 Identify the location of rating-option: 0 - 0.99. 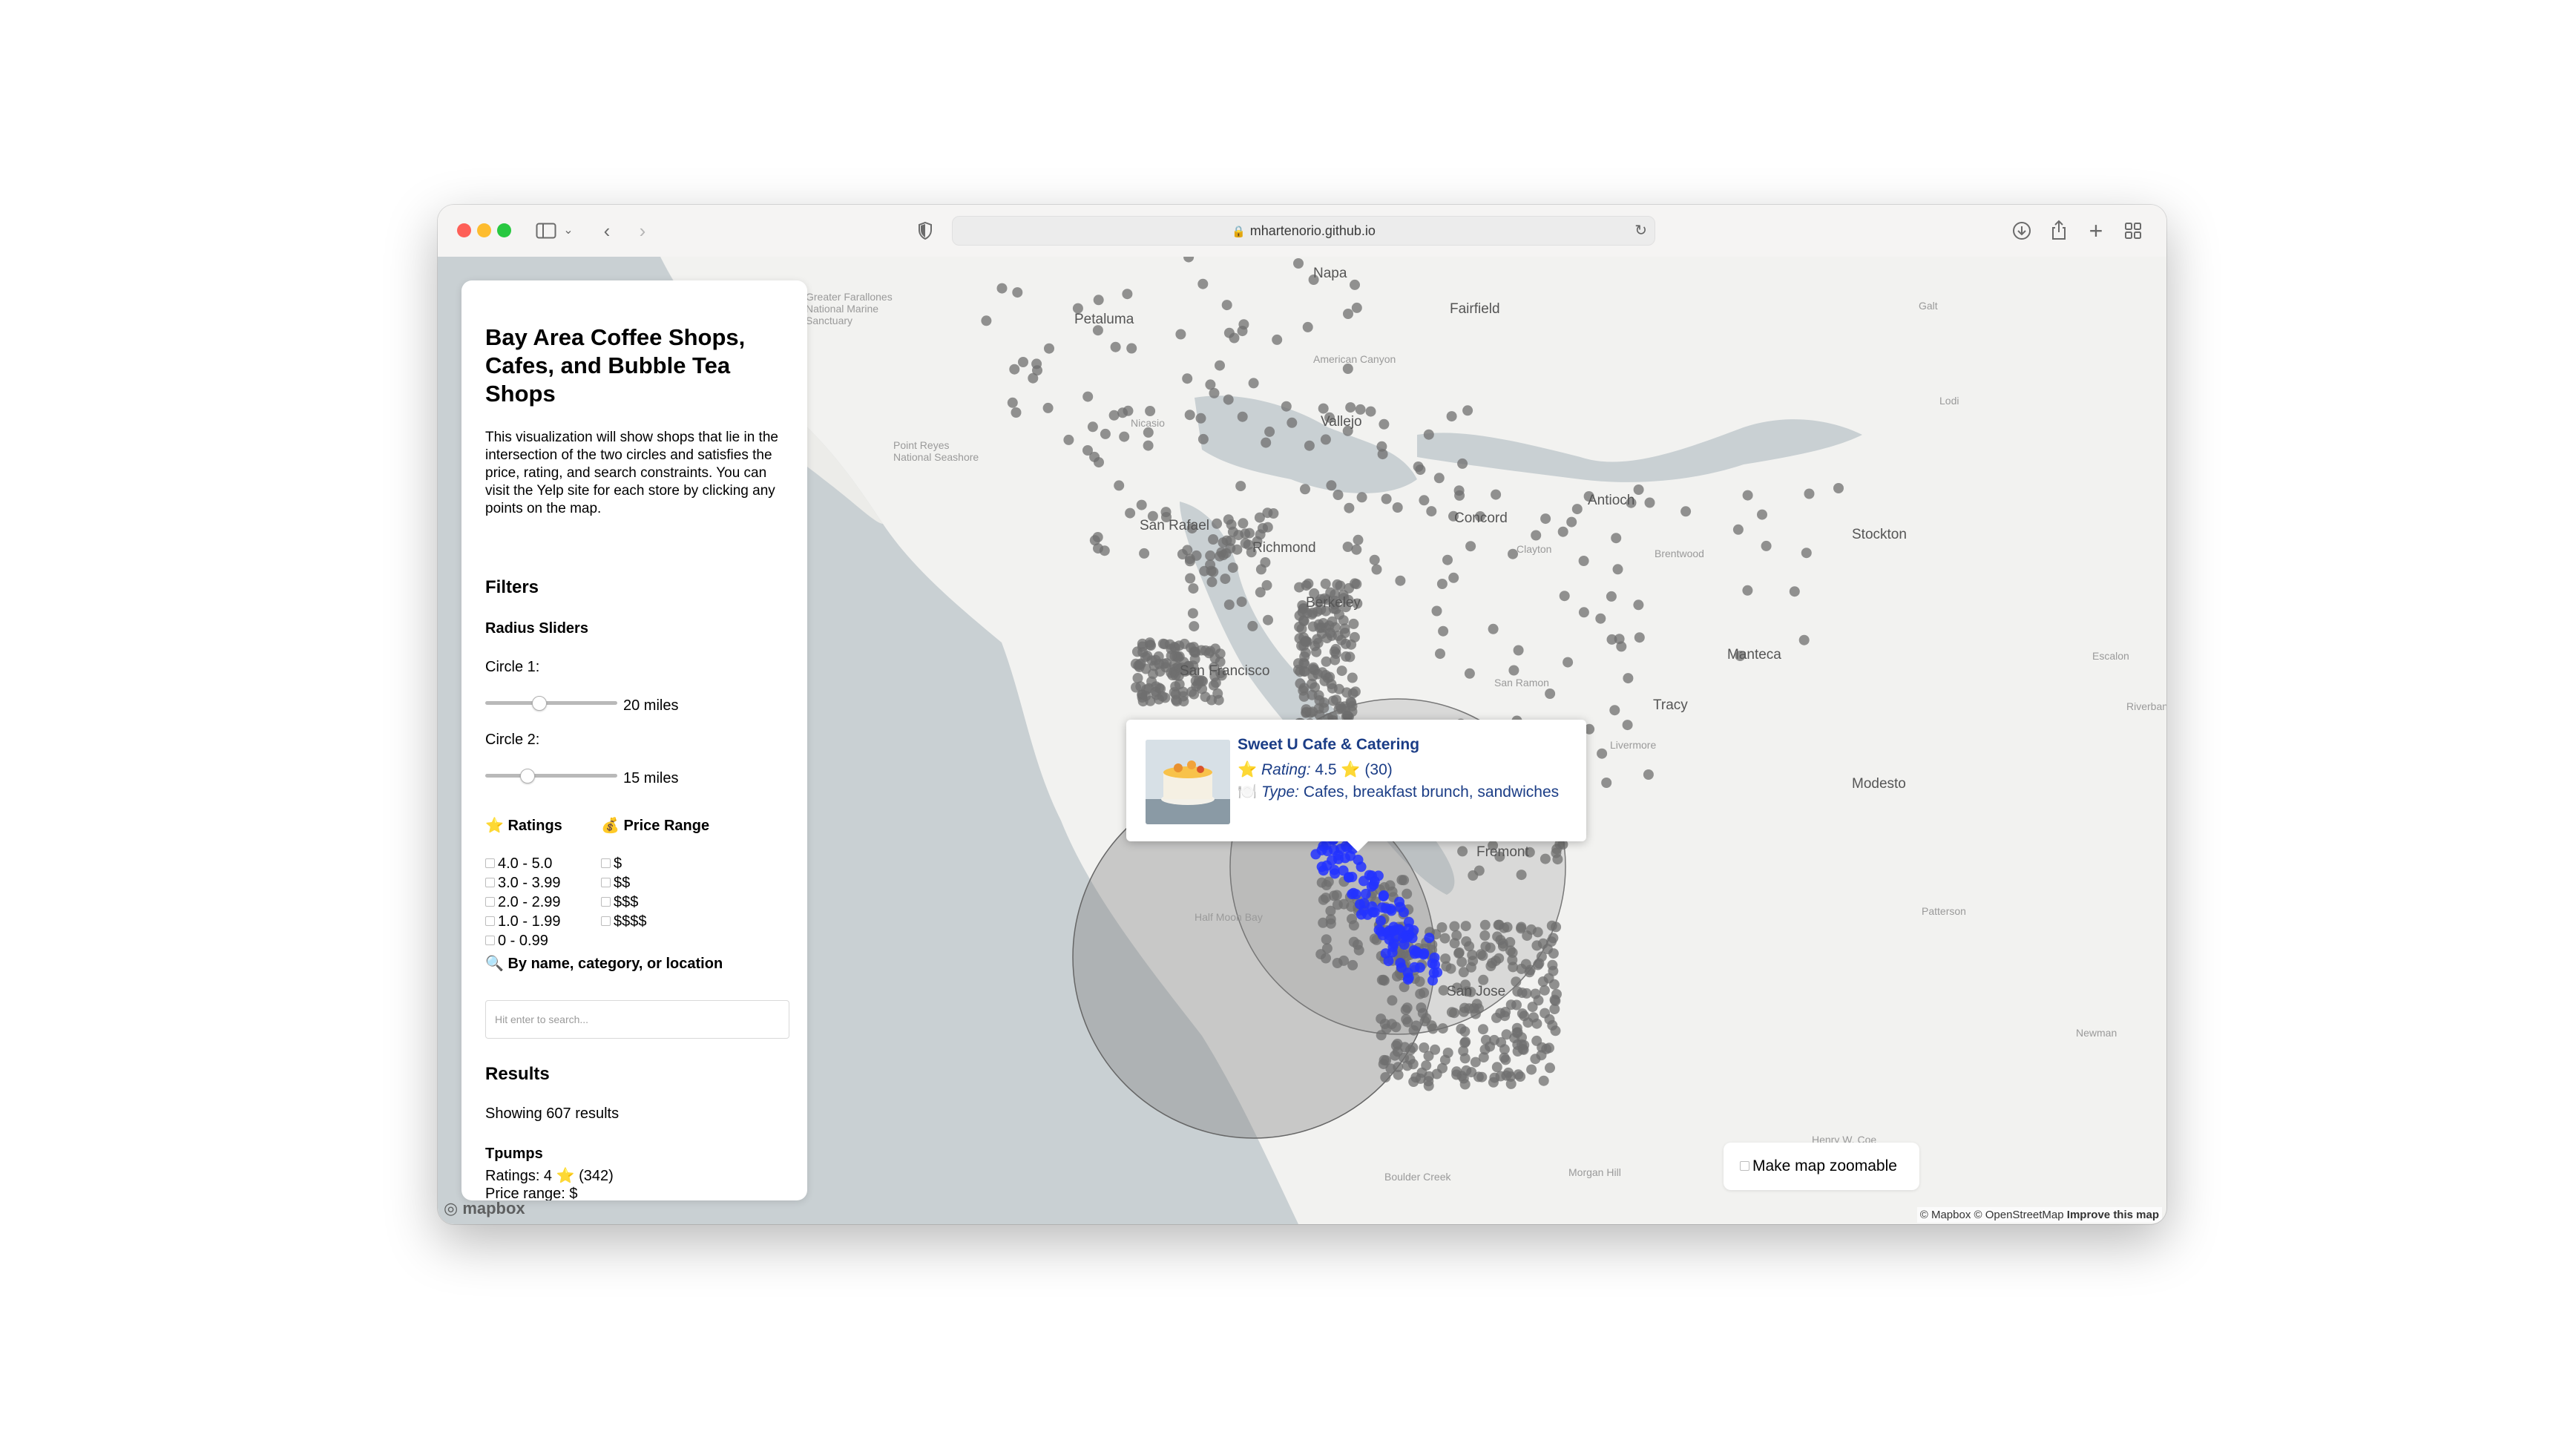
(516, 940).